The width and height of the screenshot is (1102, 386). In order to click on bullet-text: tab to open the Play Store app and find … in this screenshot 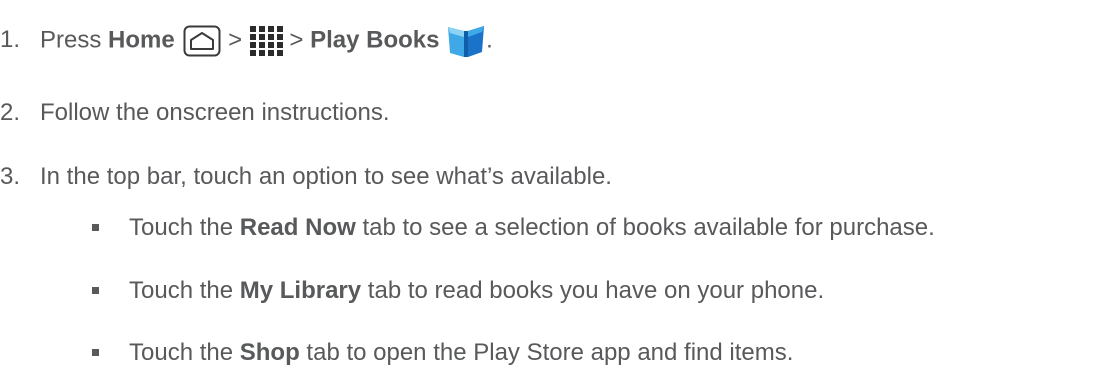, I will do `click(550, 352)`.